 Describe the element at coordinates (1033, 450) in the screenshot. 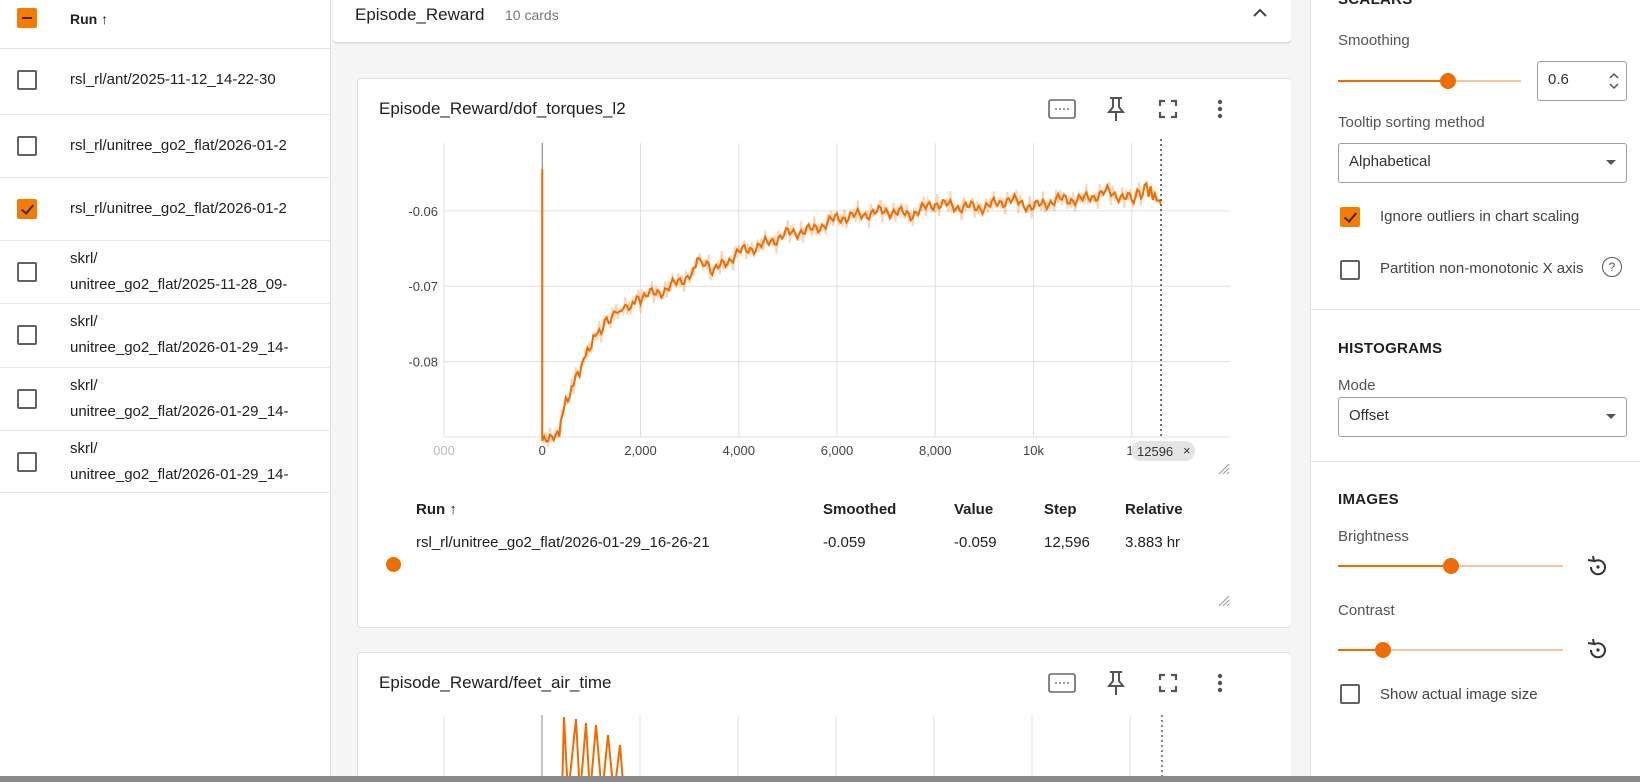

I see `x-tick-label: 10k` at that location.